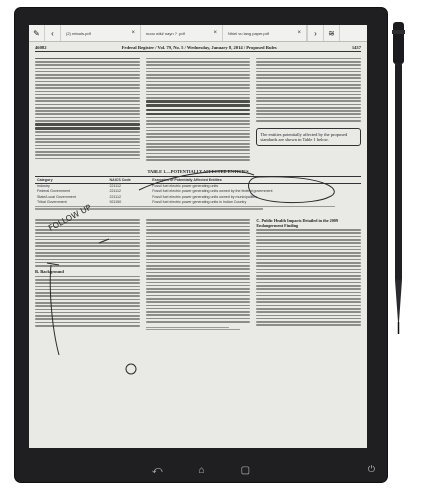 This screenshot has height=493, width=424. I want to click on square-icon: ▢, so click(245, 470).